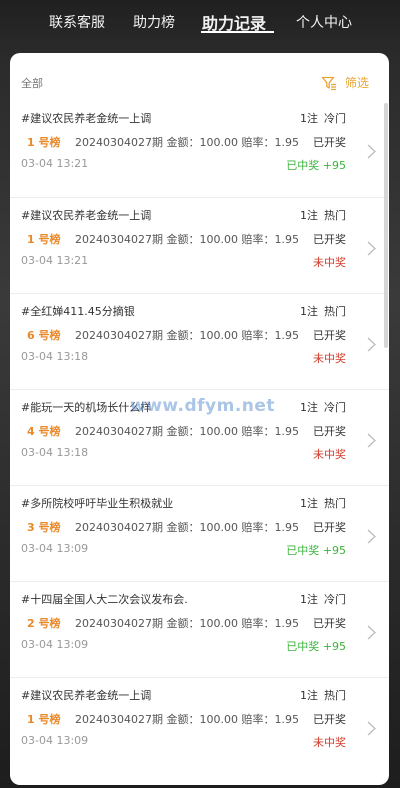 The image size is (400, 788). What do you see at coordinates (86, 407) in the screenshot?
I see `record-title: #能玩一天的机场长什么样` at bounding box center [86, 407].